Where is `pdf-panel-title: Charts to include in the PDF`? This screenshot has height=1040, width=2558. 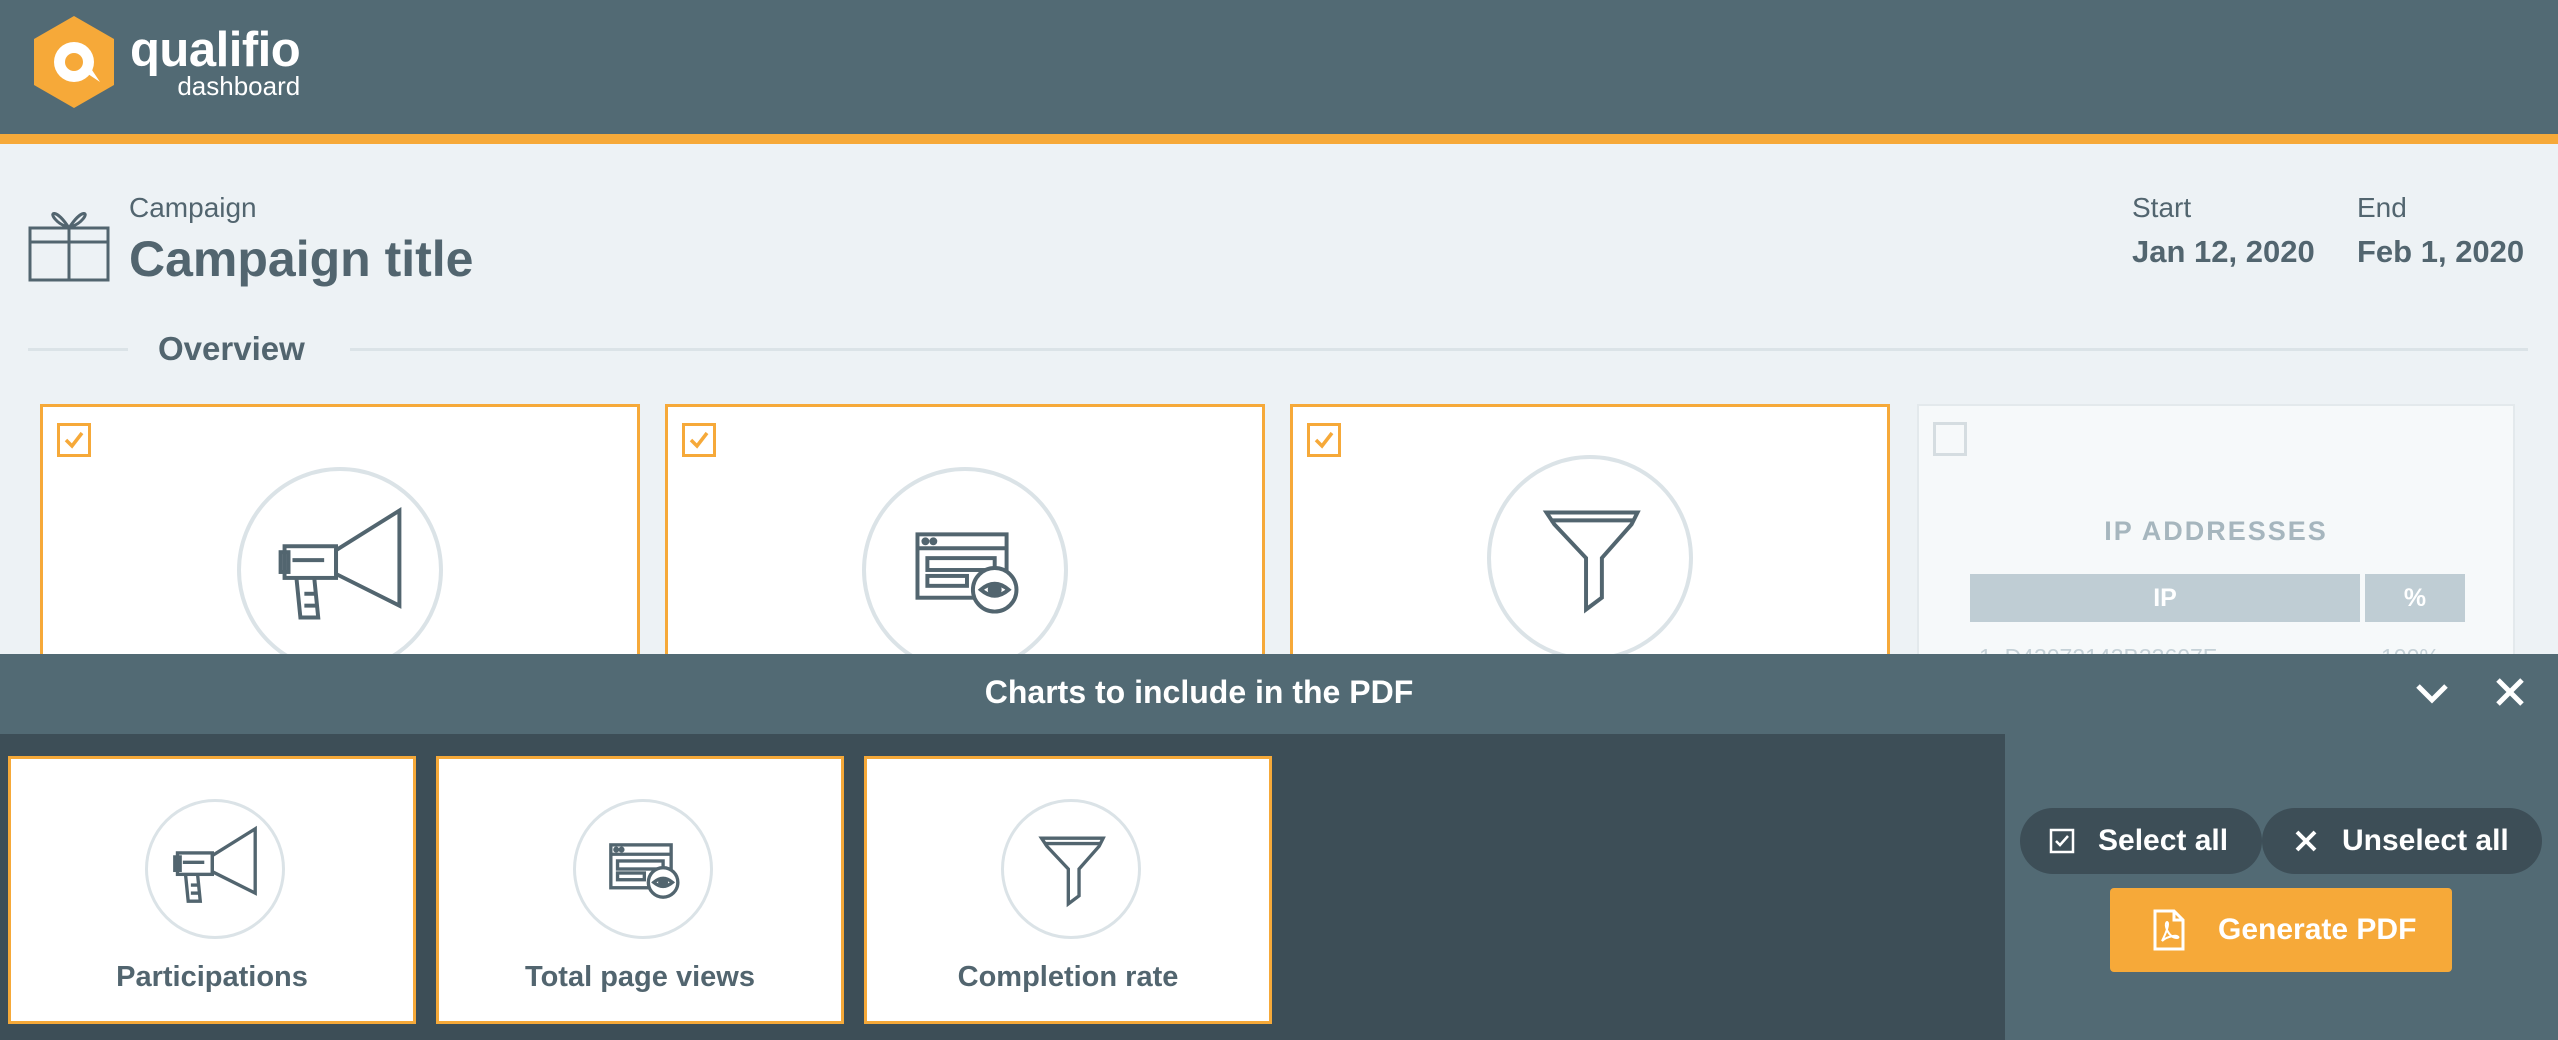 pdf-panel-title: Charts to include in the PDF is located at coordinates (1199, 692).